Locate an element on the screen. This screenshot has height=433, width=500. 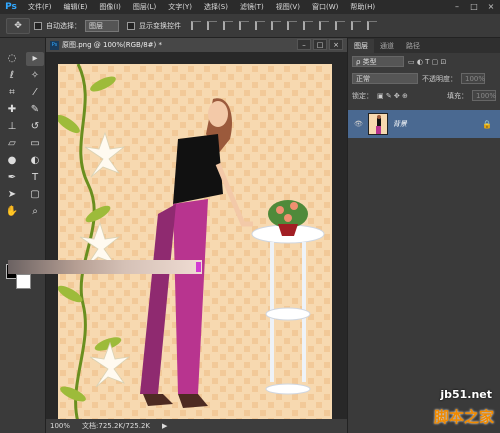
photoshop-logo: Ps is located at coordinates (11, 7).